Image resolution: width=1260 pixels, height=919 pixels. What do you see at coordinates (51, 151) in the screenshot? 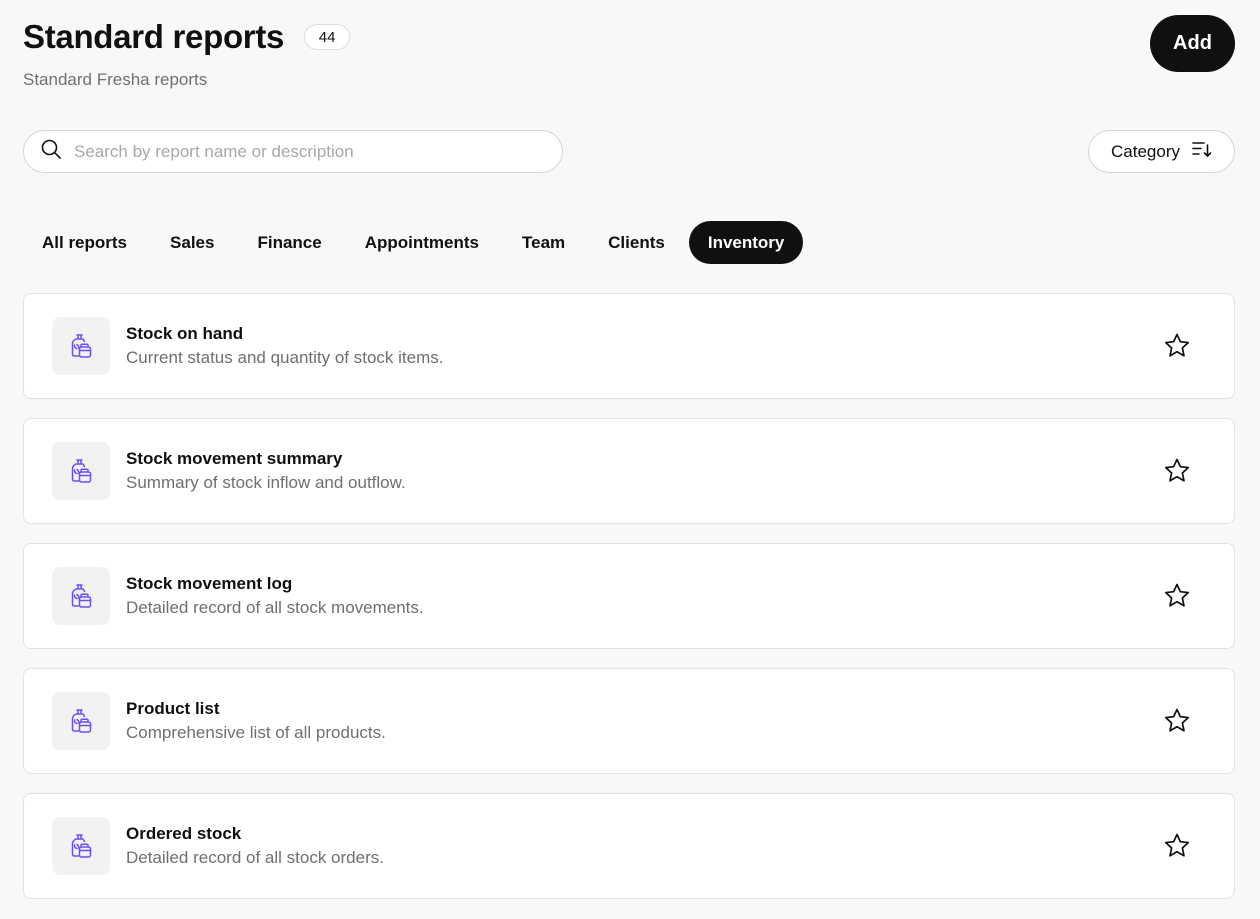
I see `search-icon` at bounding box center [51, 151].